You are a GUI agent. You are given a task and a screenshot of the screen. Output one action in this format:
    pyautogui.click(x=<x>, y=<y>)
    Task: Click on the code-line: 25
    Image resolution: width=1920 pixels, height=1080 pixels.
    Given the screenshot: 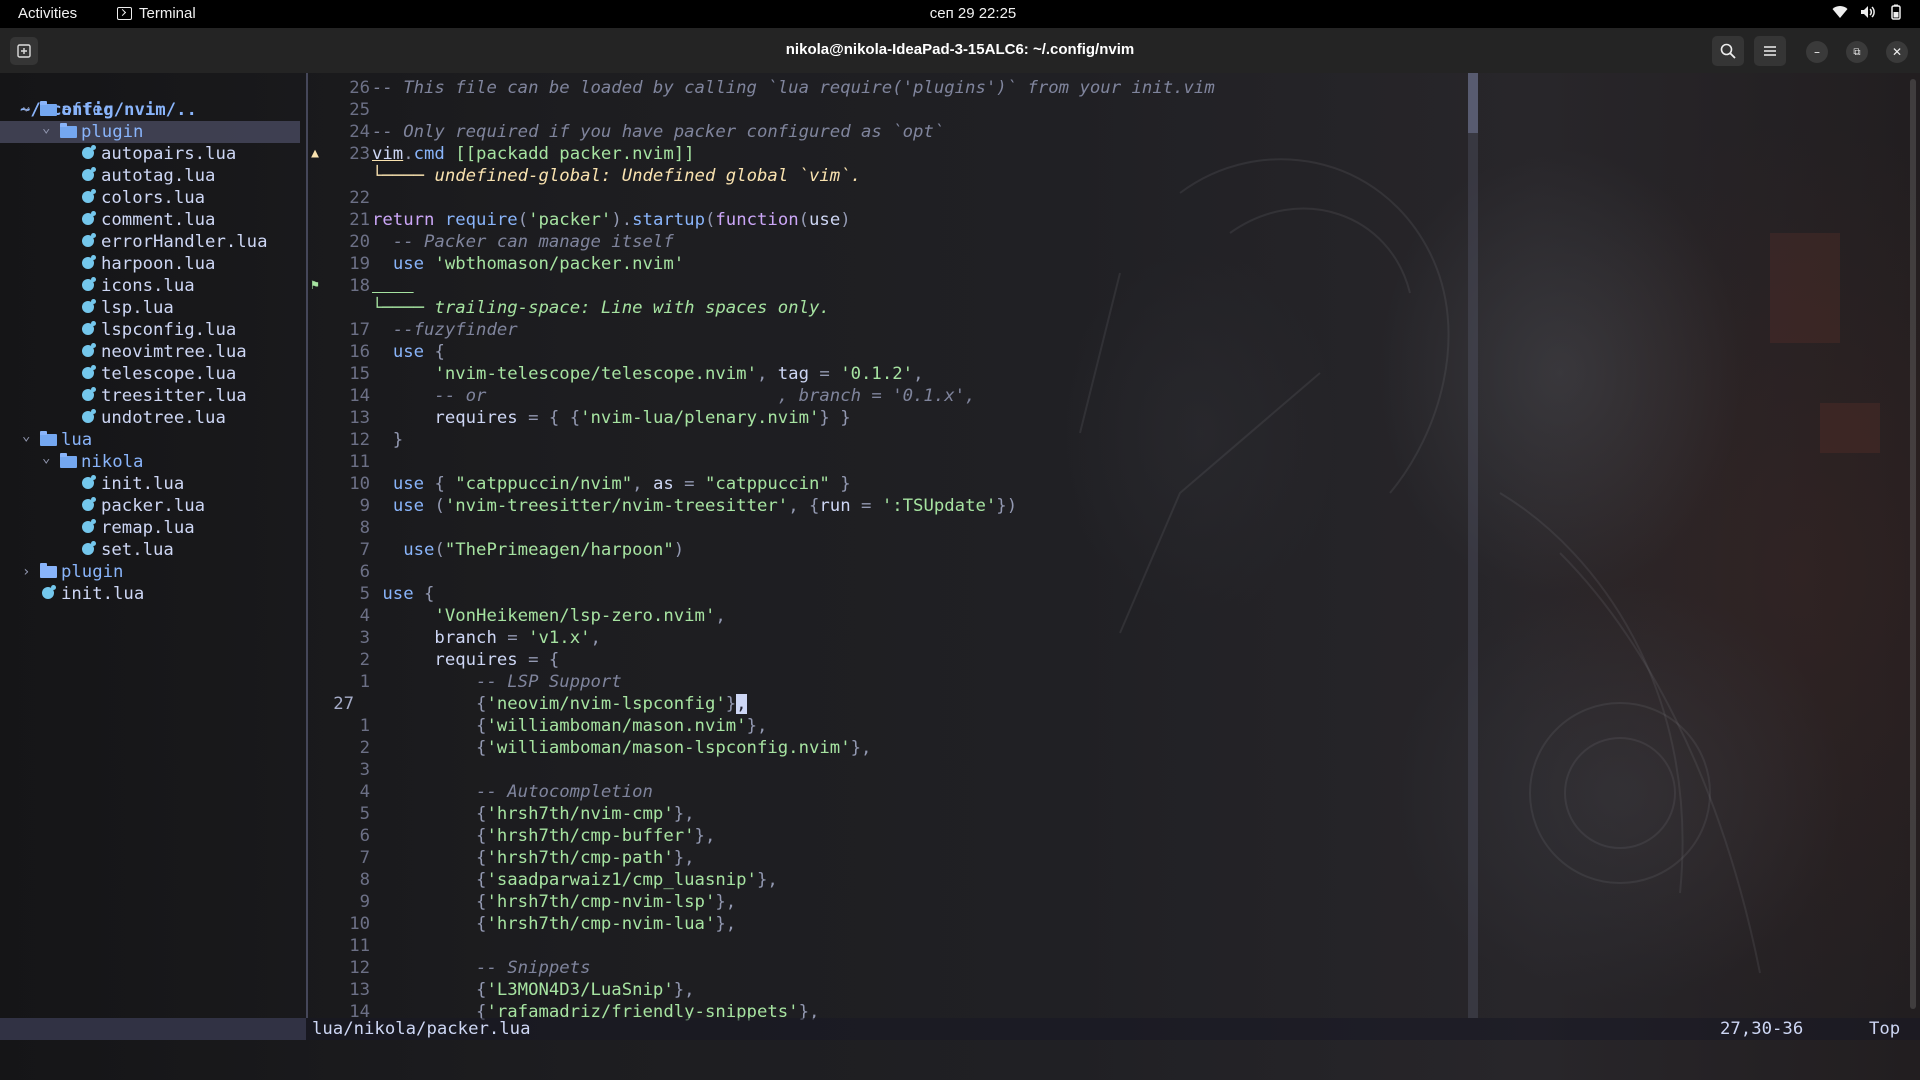 What is the action you would take?
    pyautogui.click(x=1088, y=110)
    